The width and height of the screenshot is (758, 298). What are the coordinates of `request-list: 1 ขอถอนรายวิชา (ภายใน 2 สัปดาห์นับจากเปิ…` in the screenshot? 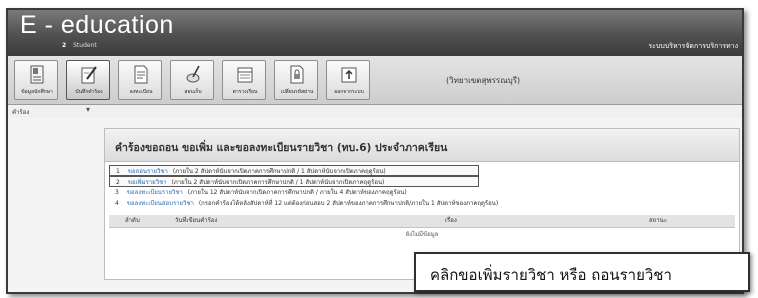 It's located at (423, 187).